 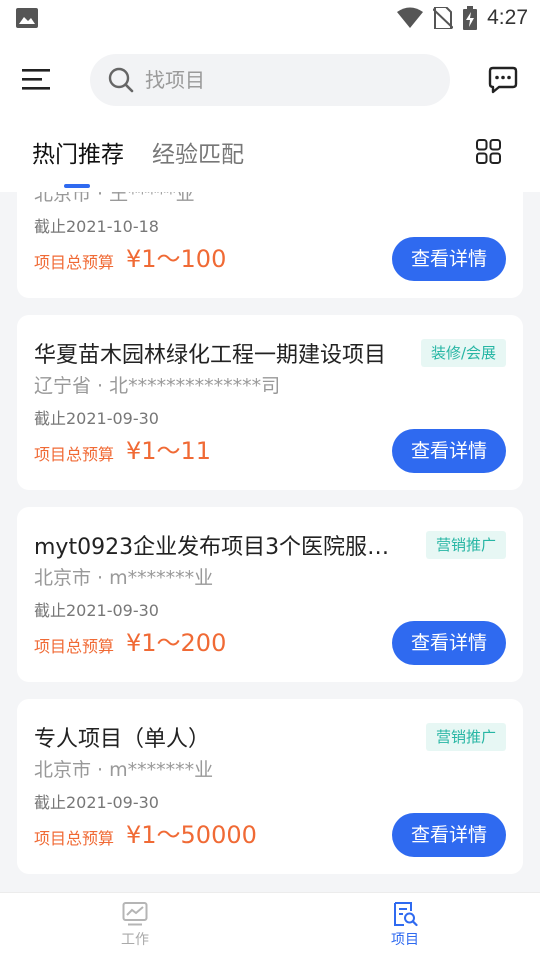 What do you see at coordinates (470, 18) in the screenshot?
I see `battery-charging-icon` at bounding box center [470, 18].